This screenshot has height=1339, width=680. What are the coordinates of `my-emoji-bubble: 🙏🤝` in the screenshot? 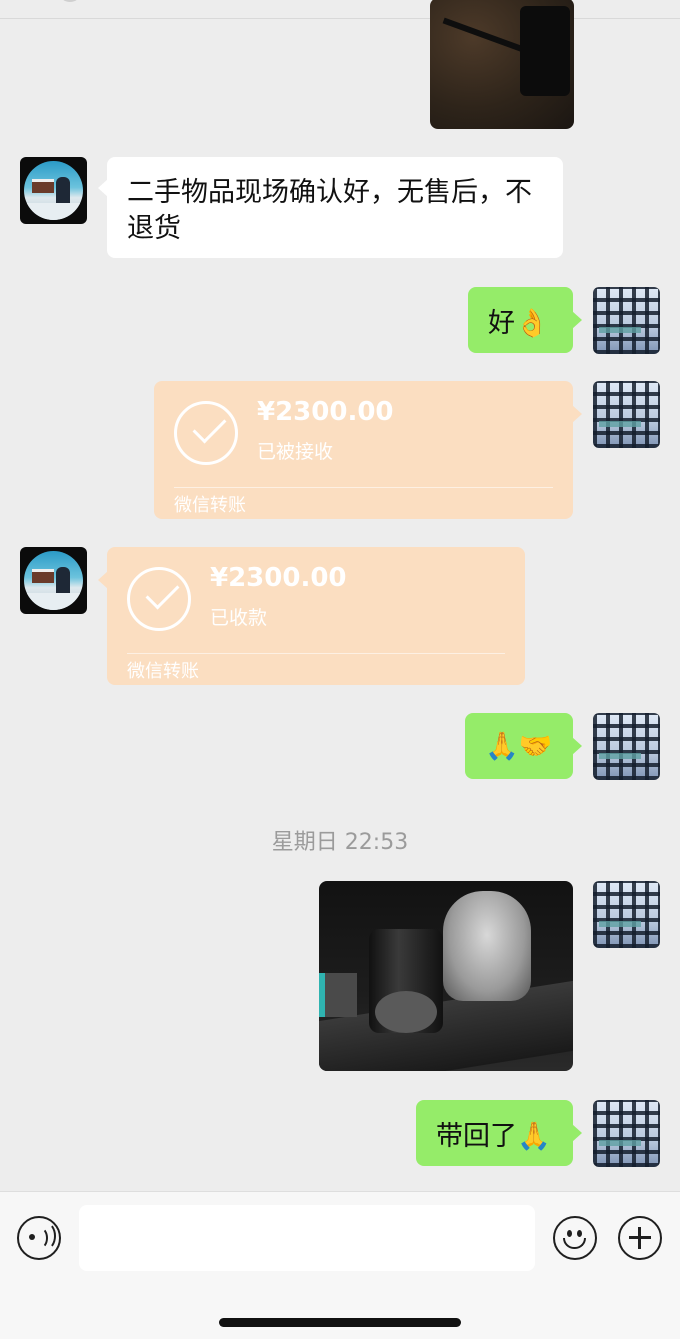 It's located at (523, 746).